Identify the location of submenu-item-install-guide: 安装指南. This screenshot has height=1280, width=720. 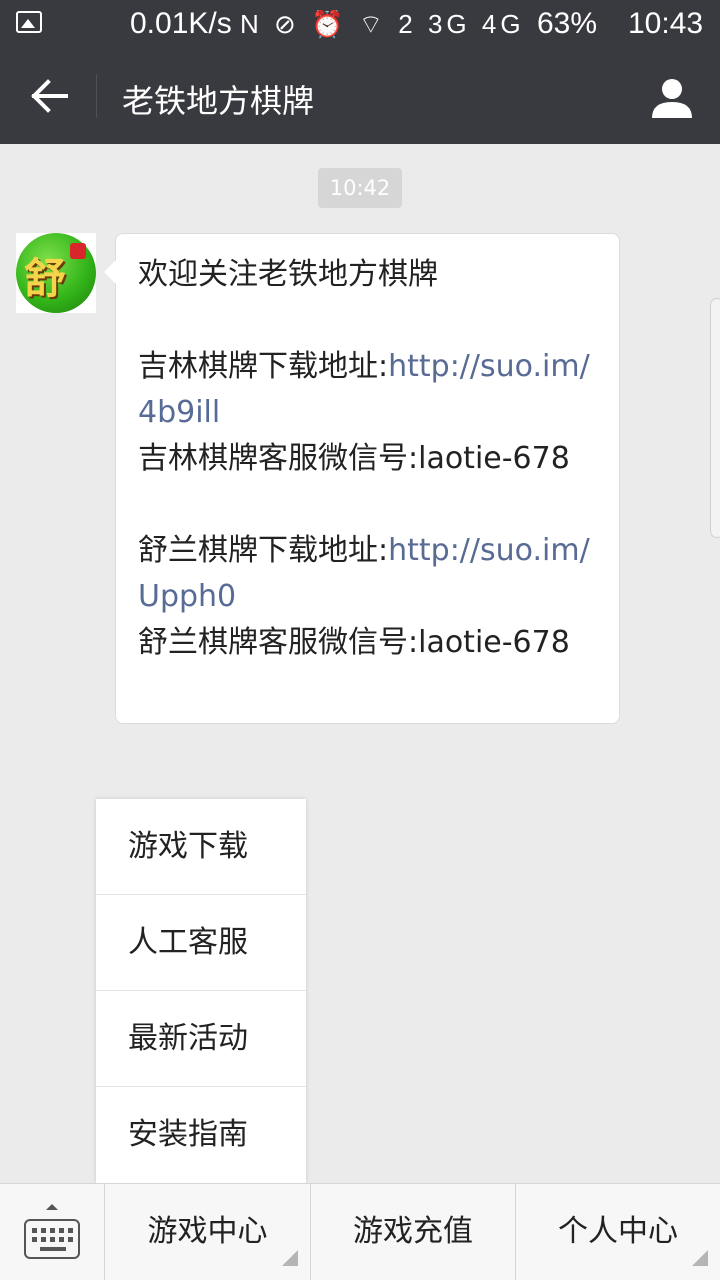
(201, 1135).